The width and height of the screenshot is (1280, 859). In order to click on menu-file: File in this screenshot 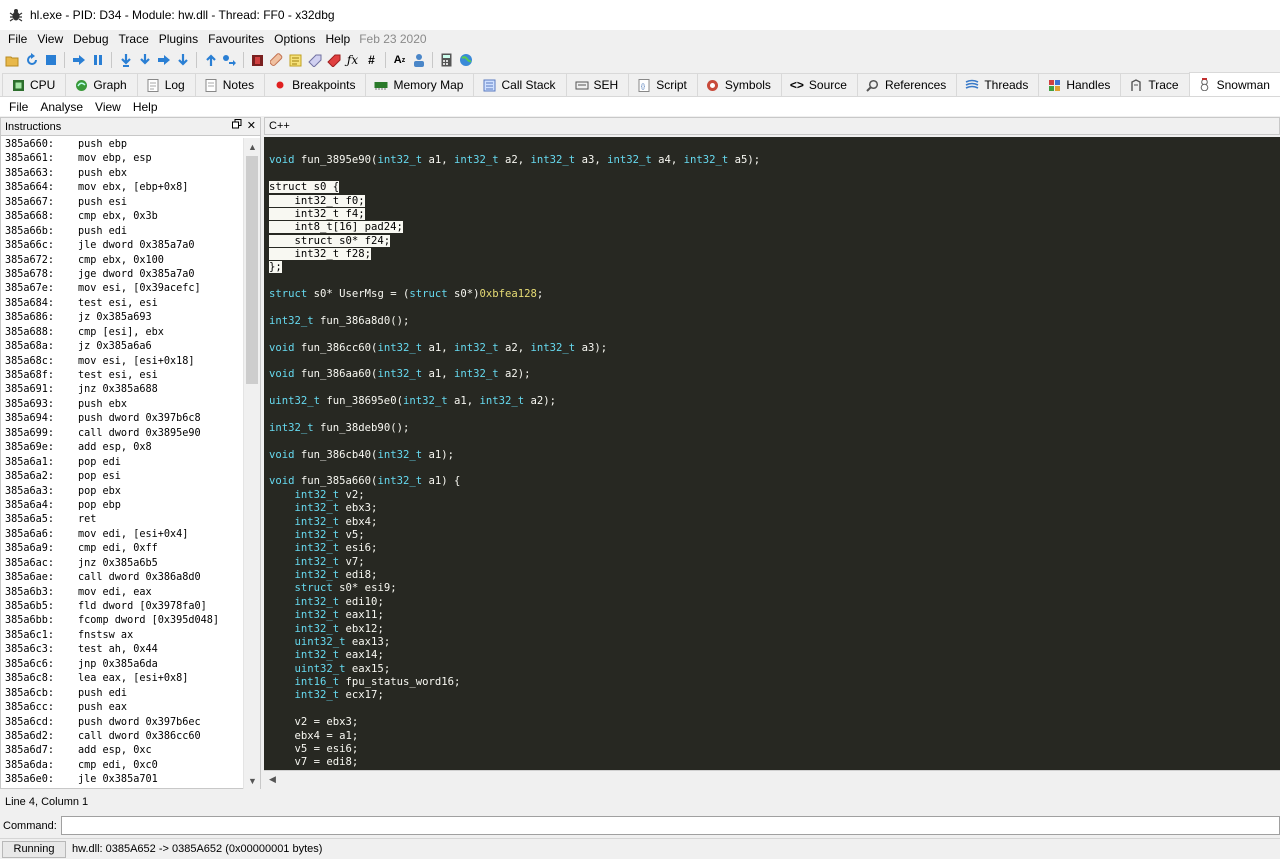, I will do `click(17, 39)`.